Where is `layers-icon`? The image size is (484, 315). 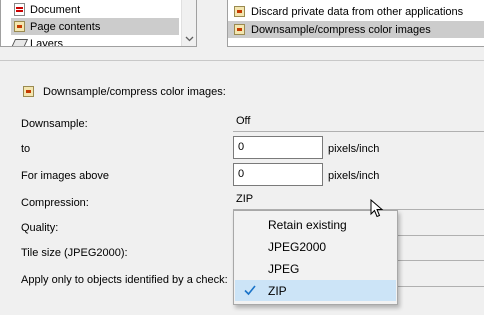 layers-icon is located at coordinates (19, 41).